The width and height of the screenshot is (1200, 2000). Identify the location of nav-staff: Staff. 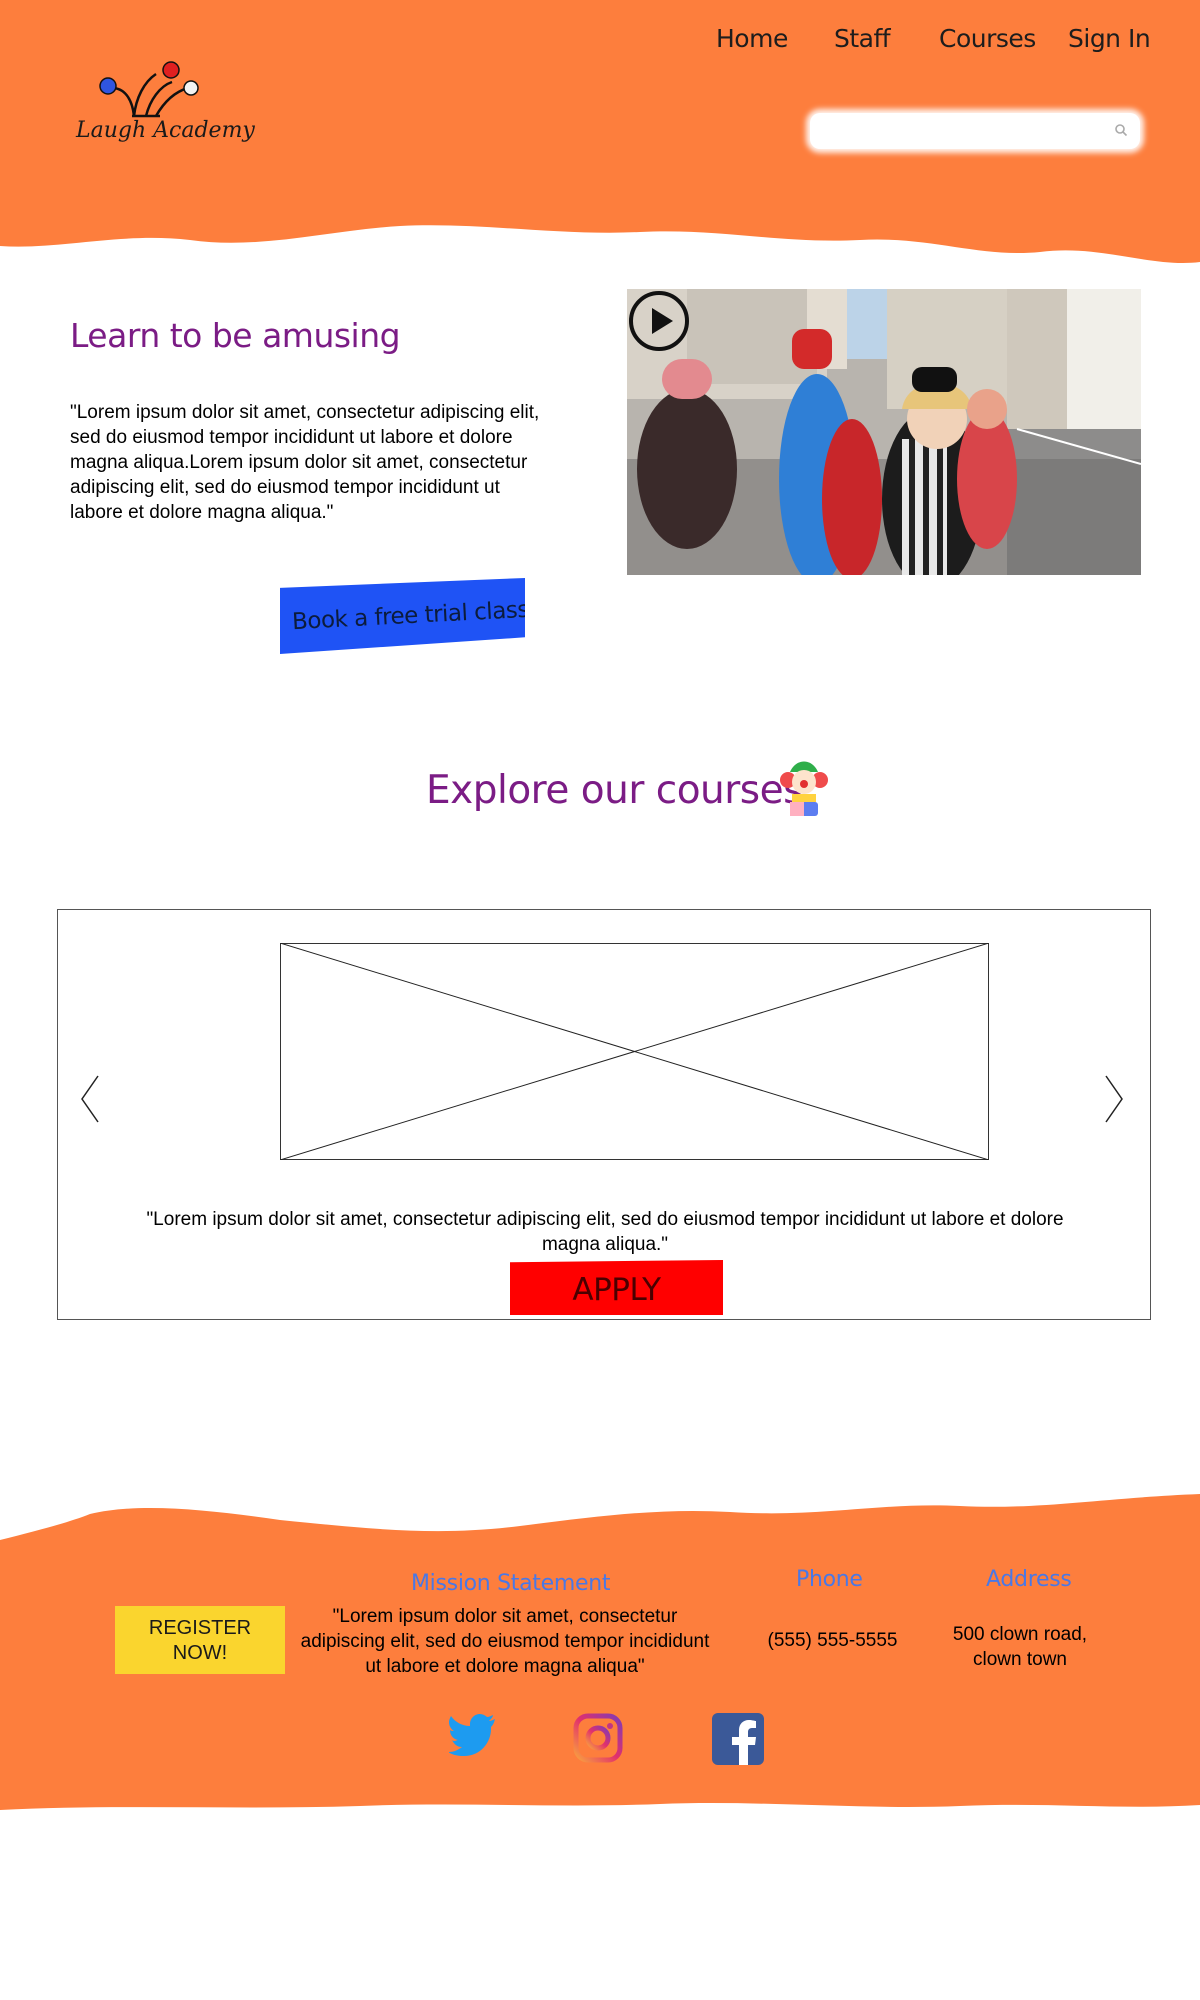
(862, 38).